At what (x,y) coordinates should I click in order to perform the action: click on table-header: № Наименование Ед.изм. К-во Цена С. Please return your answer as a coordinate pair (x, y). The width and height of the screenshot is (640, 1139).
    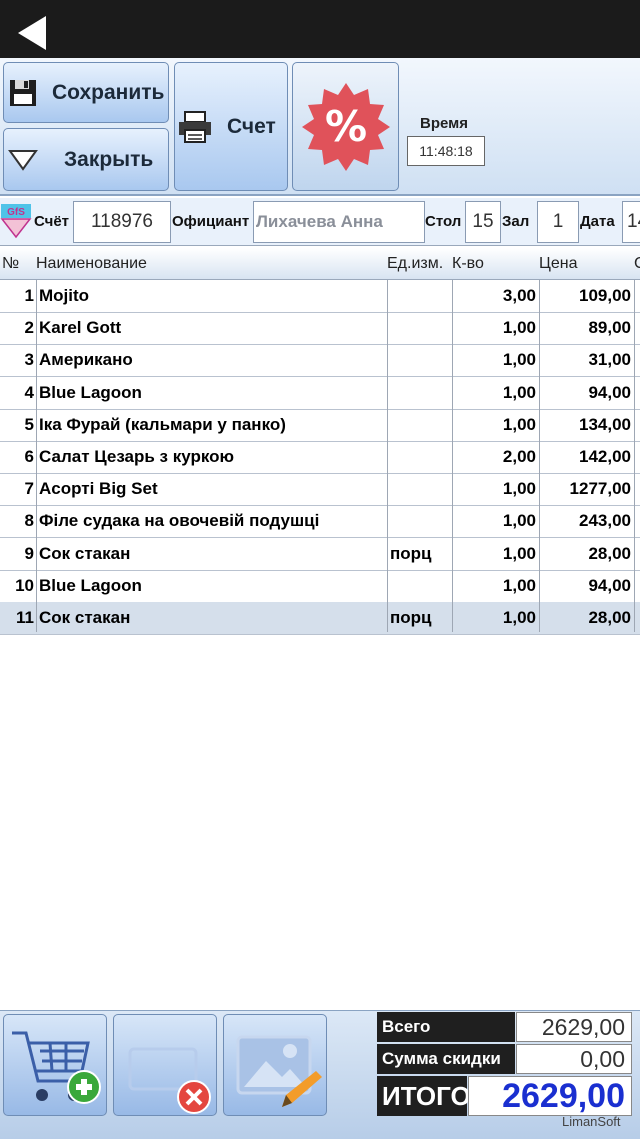
    Looking at the image, I should click on (320, 264).